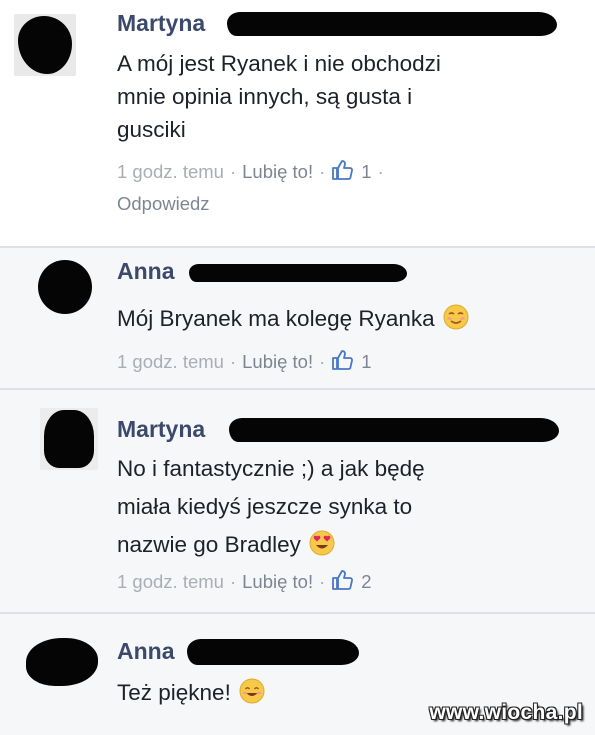 This screenshot has height=735, width=595. I want to click on comment-meta: 1 godz. temu · Lubię to! · 2, so click(244, 580).